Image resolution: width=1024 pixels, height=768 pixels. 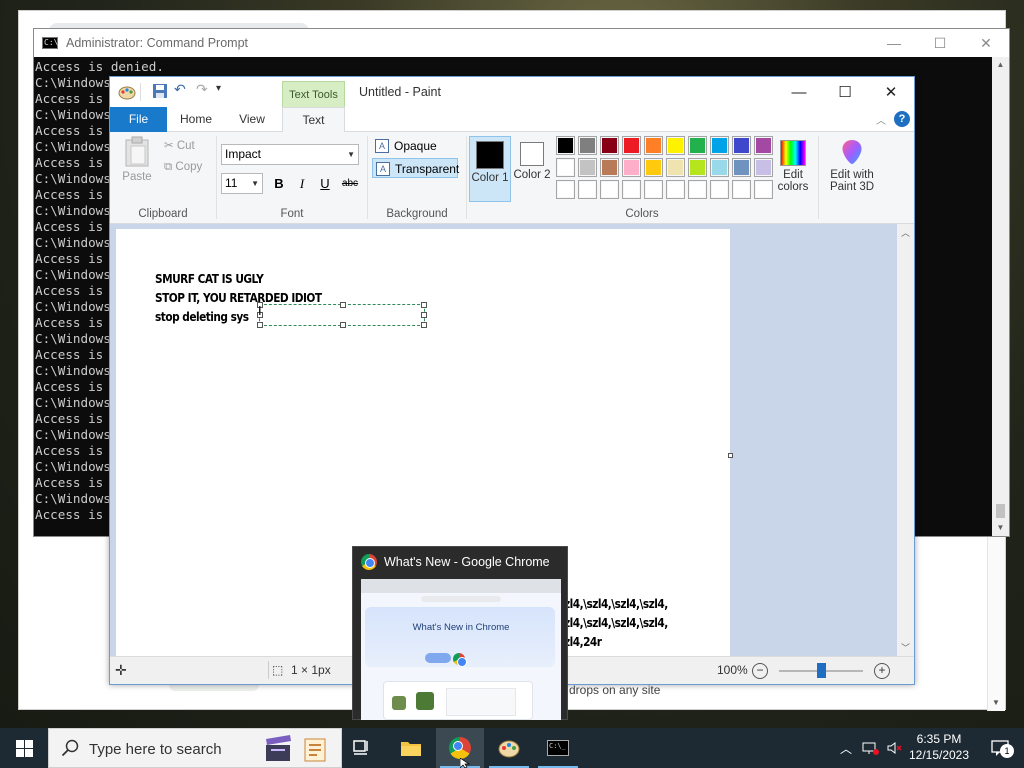 What do you see at coordinates (852, 169) in the screenshot?
I see `edit-paint3d-button: Edit with Paint 3D` at bounding box center [852, 169].